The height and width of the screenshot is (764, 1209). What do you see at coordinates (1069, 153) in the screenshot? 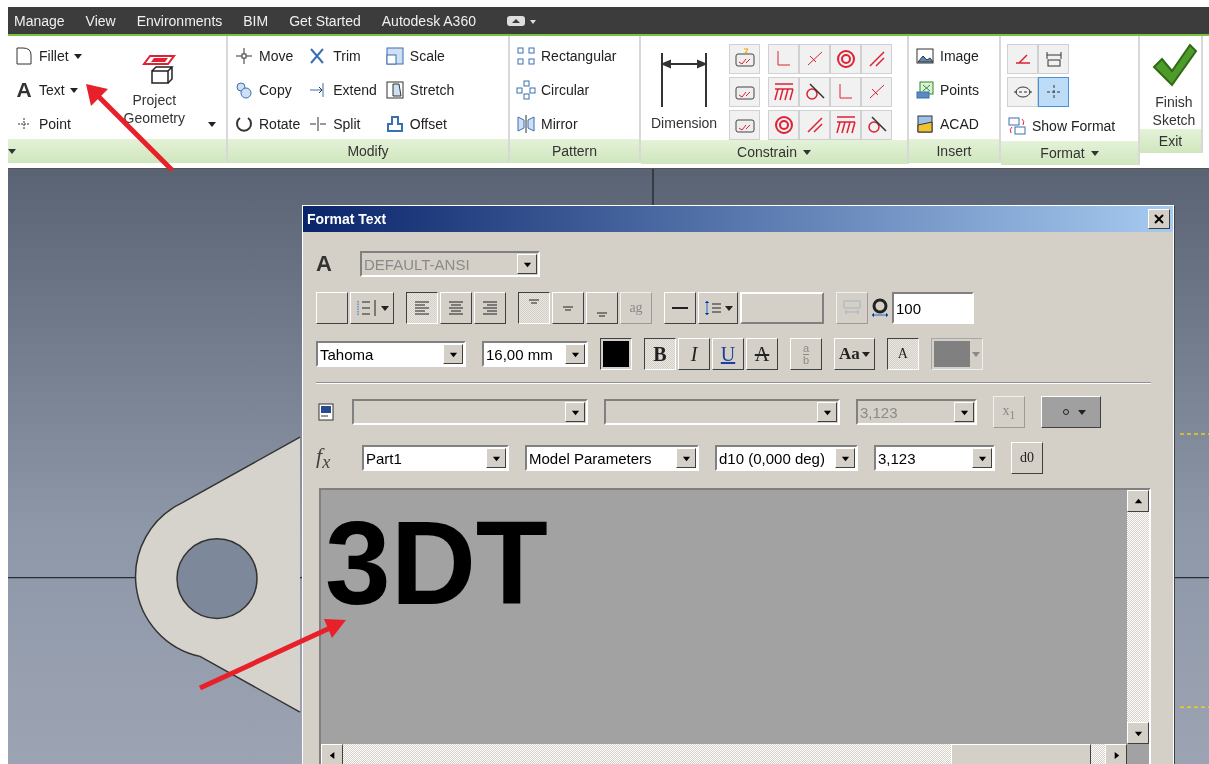
I see `panel-footer: Format` at bounding box center [1069, 153].